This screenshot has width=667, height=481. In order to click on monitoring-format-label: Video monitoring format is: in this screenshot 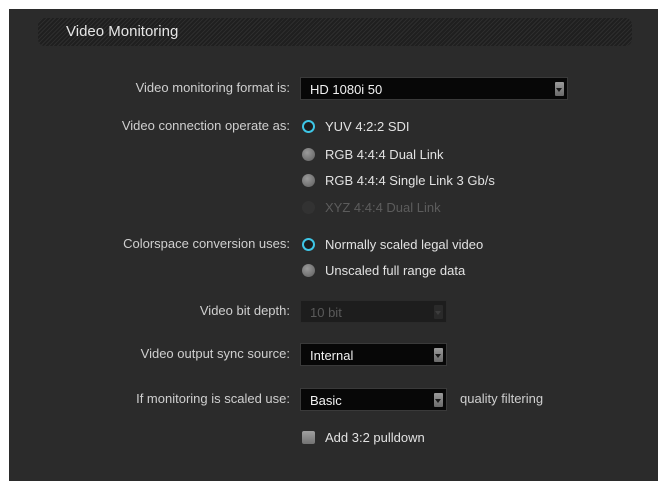, I will do `click(212, 87)`.